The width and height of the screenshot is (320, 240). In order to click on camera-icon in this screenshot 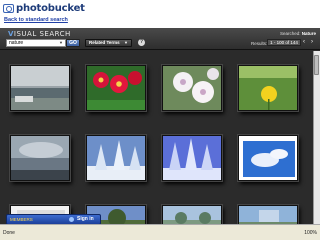, I will do `click(8, 8)`.